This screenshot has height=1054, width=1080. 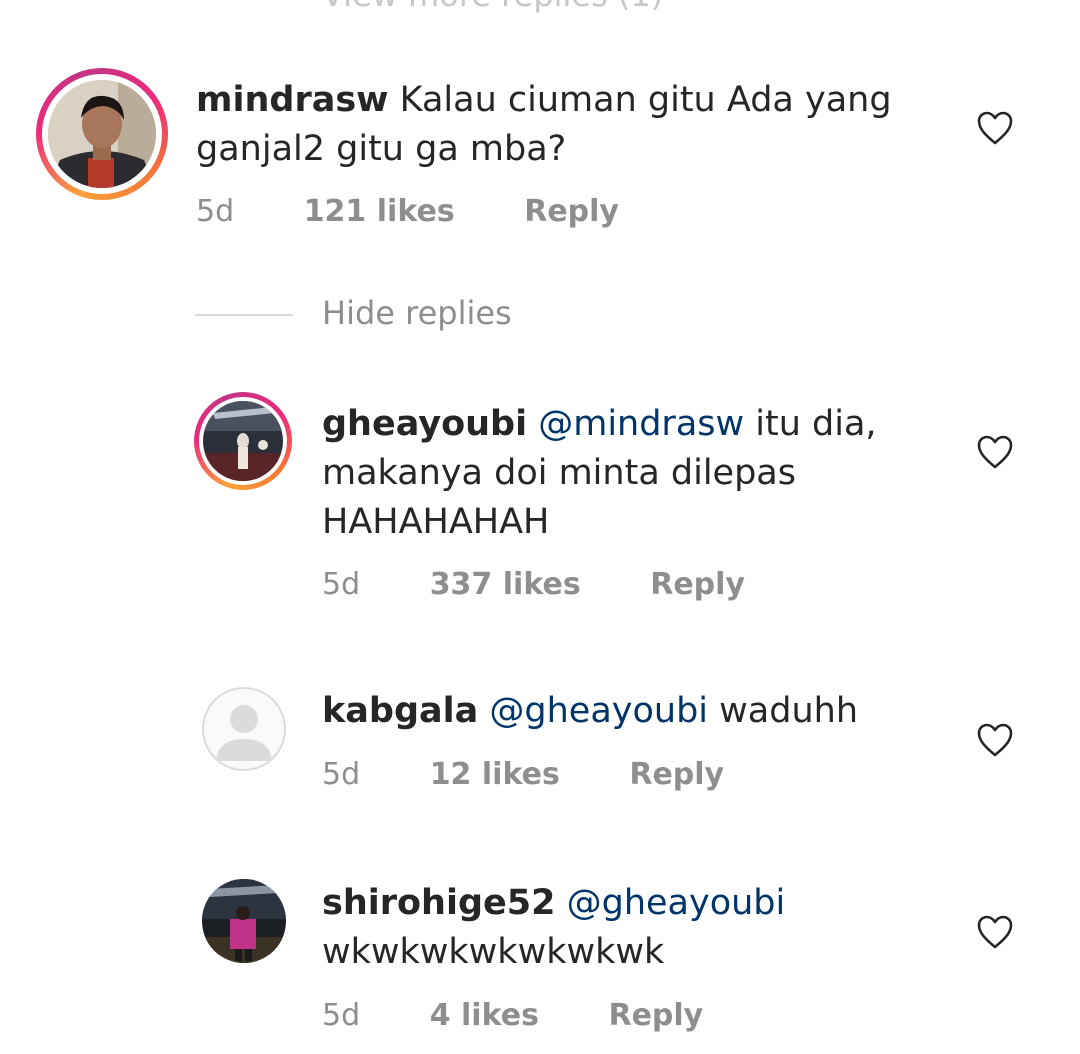 I want to click on comment-username: gheayoubi, so click(x=424, y=424).